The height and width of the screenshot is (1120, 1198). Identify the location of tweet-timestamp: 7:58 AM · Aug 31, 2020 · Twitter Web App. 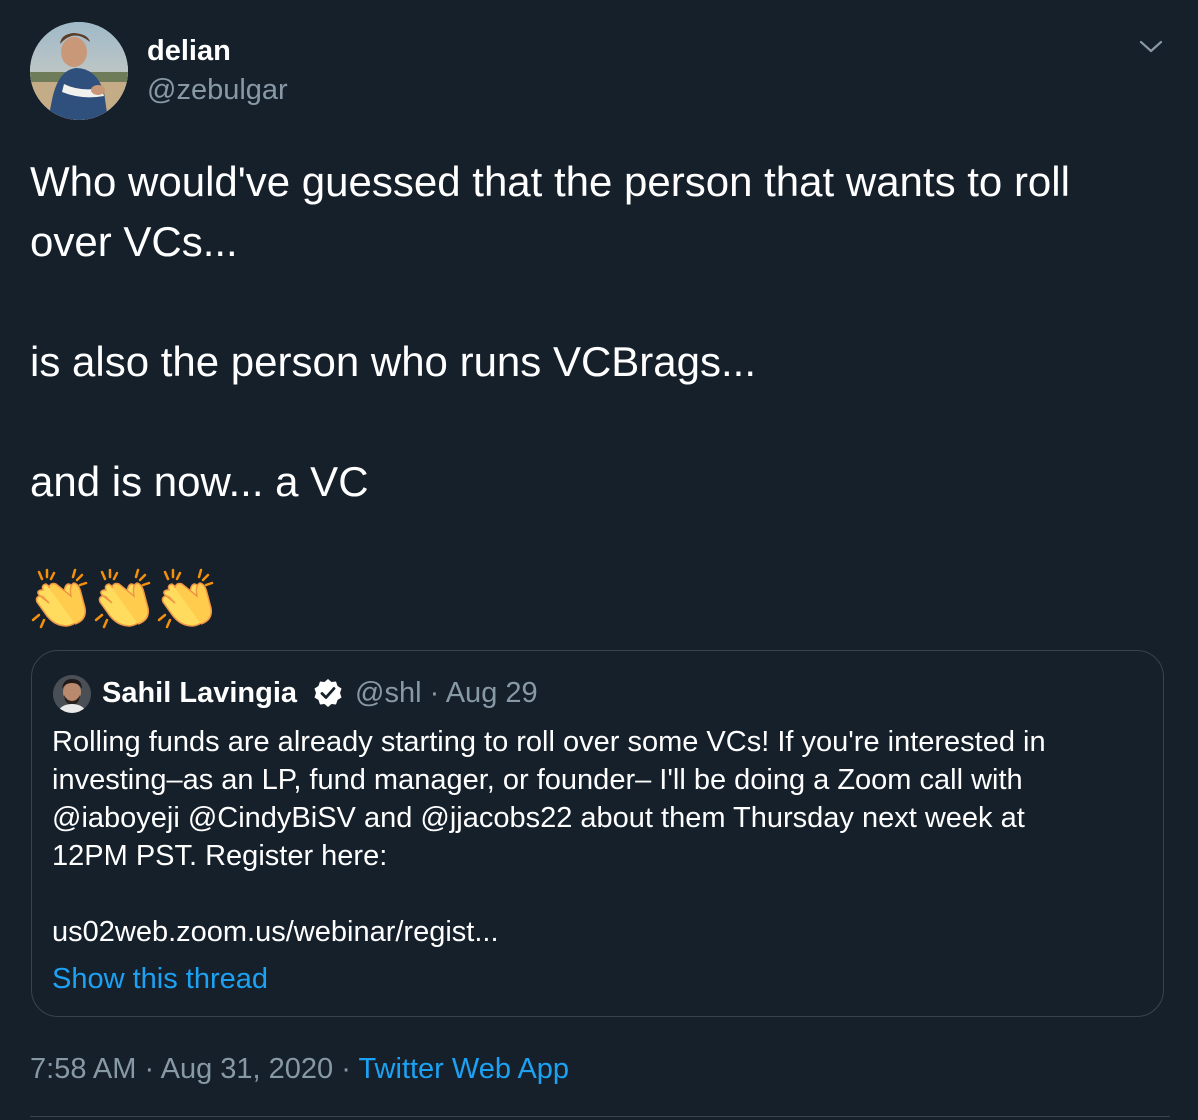
(299, 1069).